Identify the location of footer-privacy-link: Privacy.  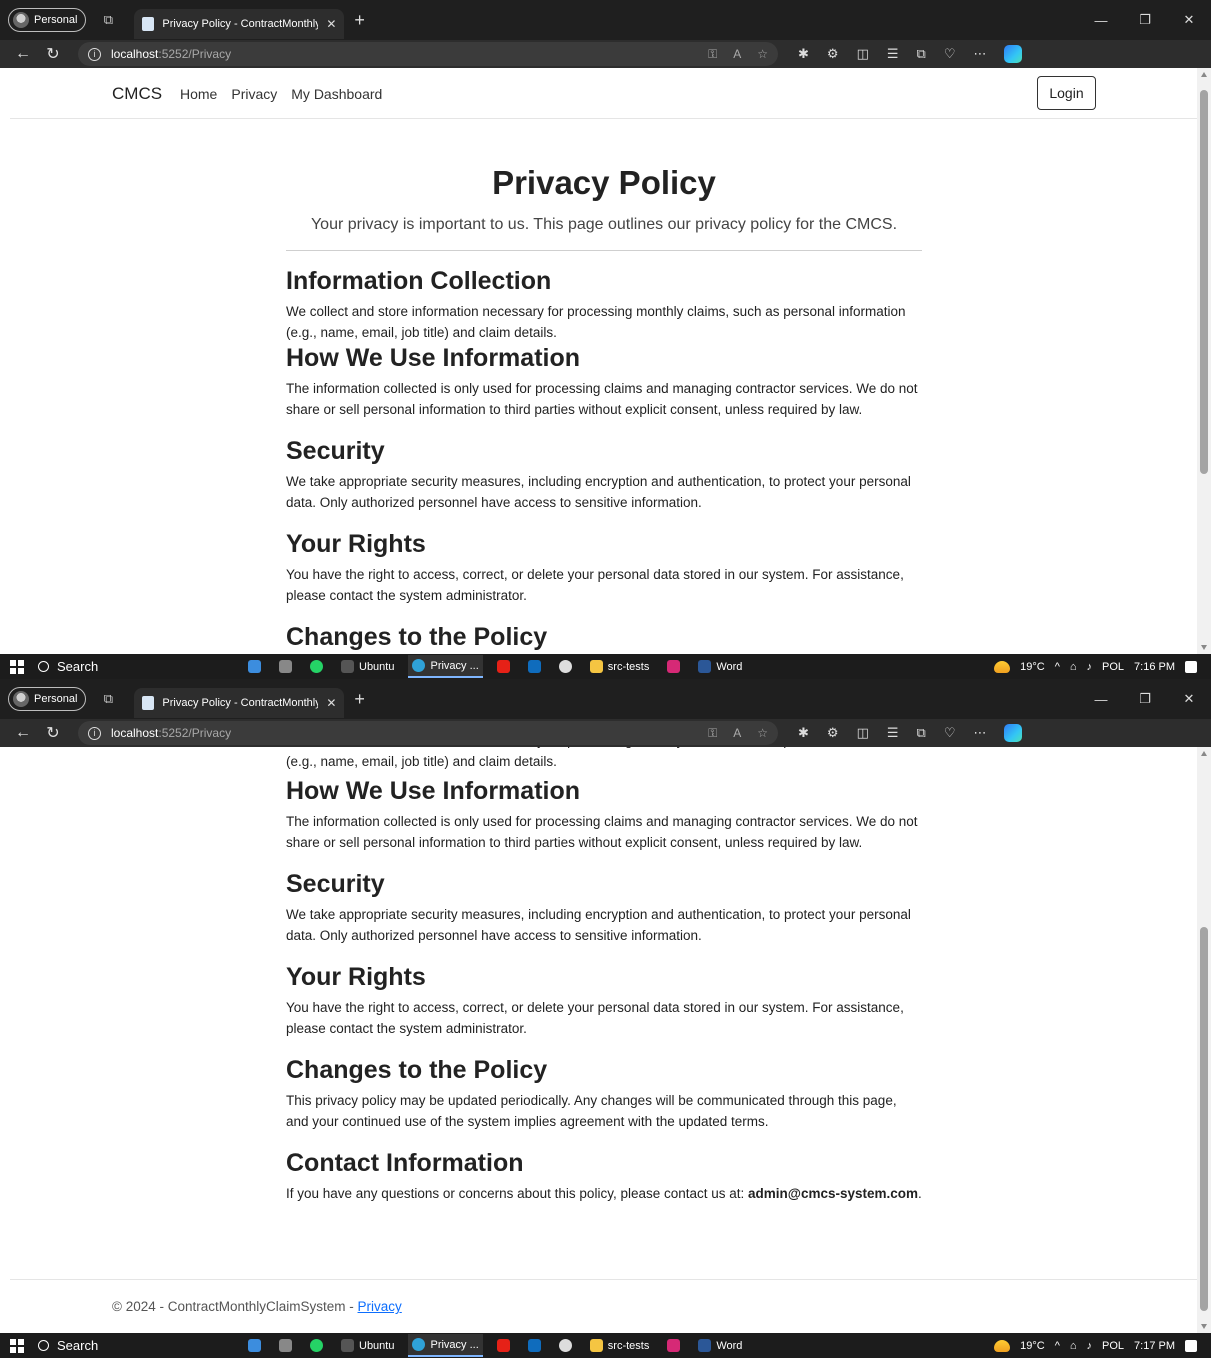
(380, 1306).